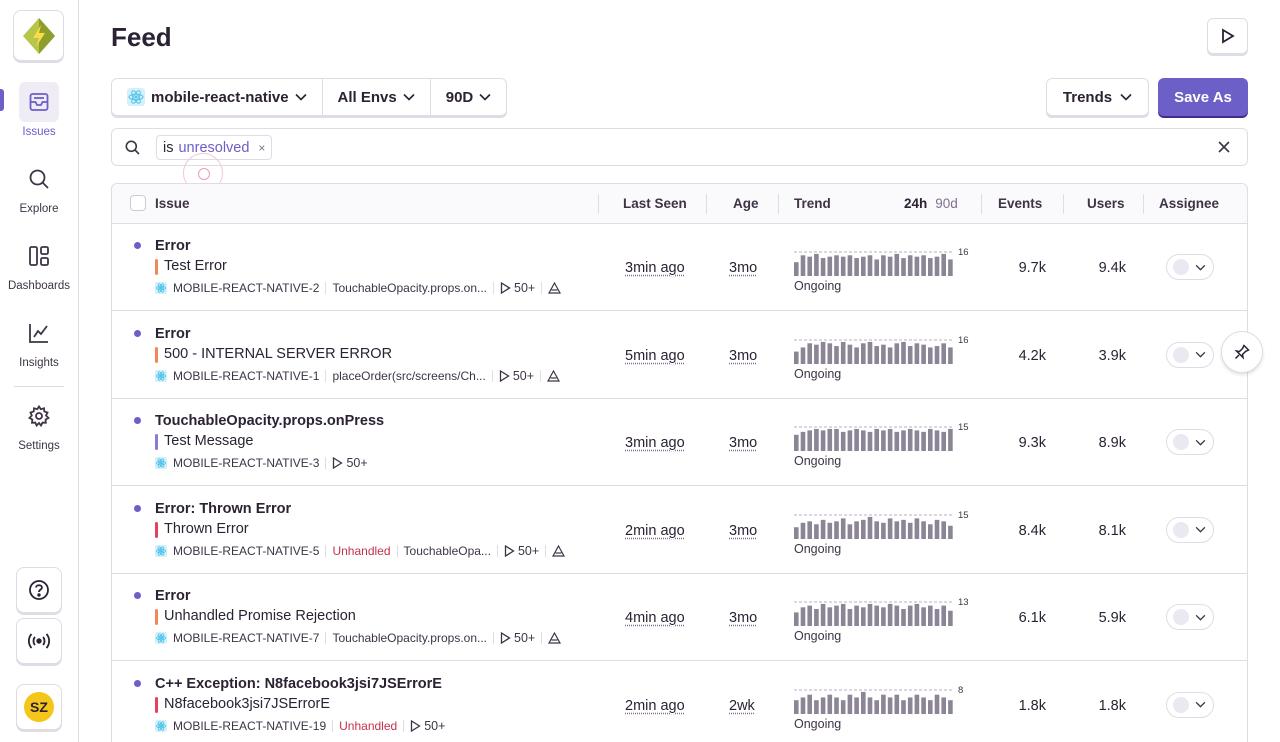  What do you see at coordinates (505, 638) in the screenshot?
I see `replay-icon` at bounding box center [505, 638].